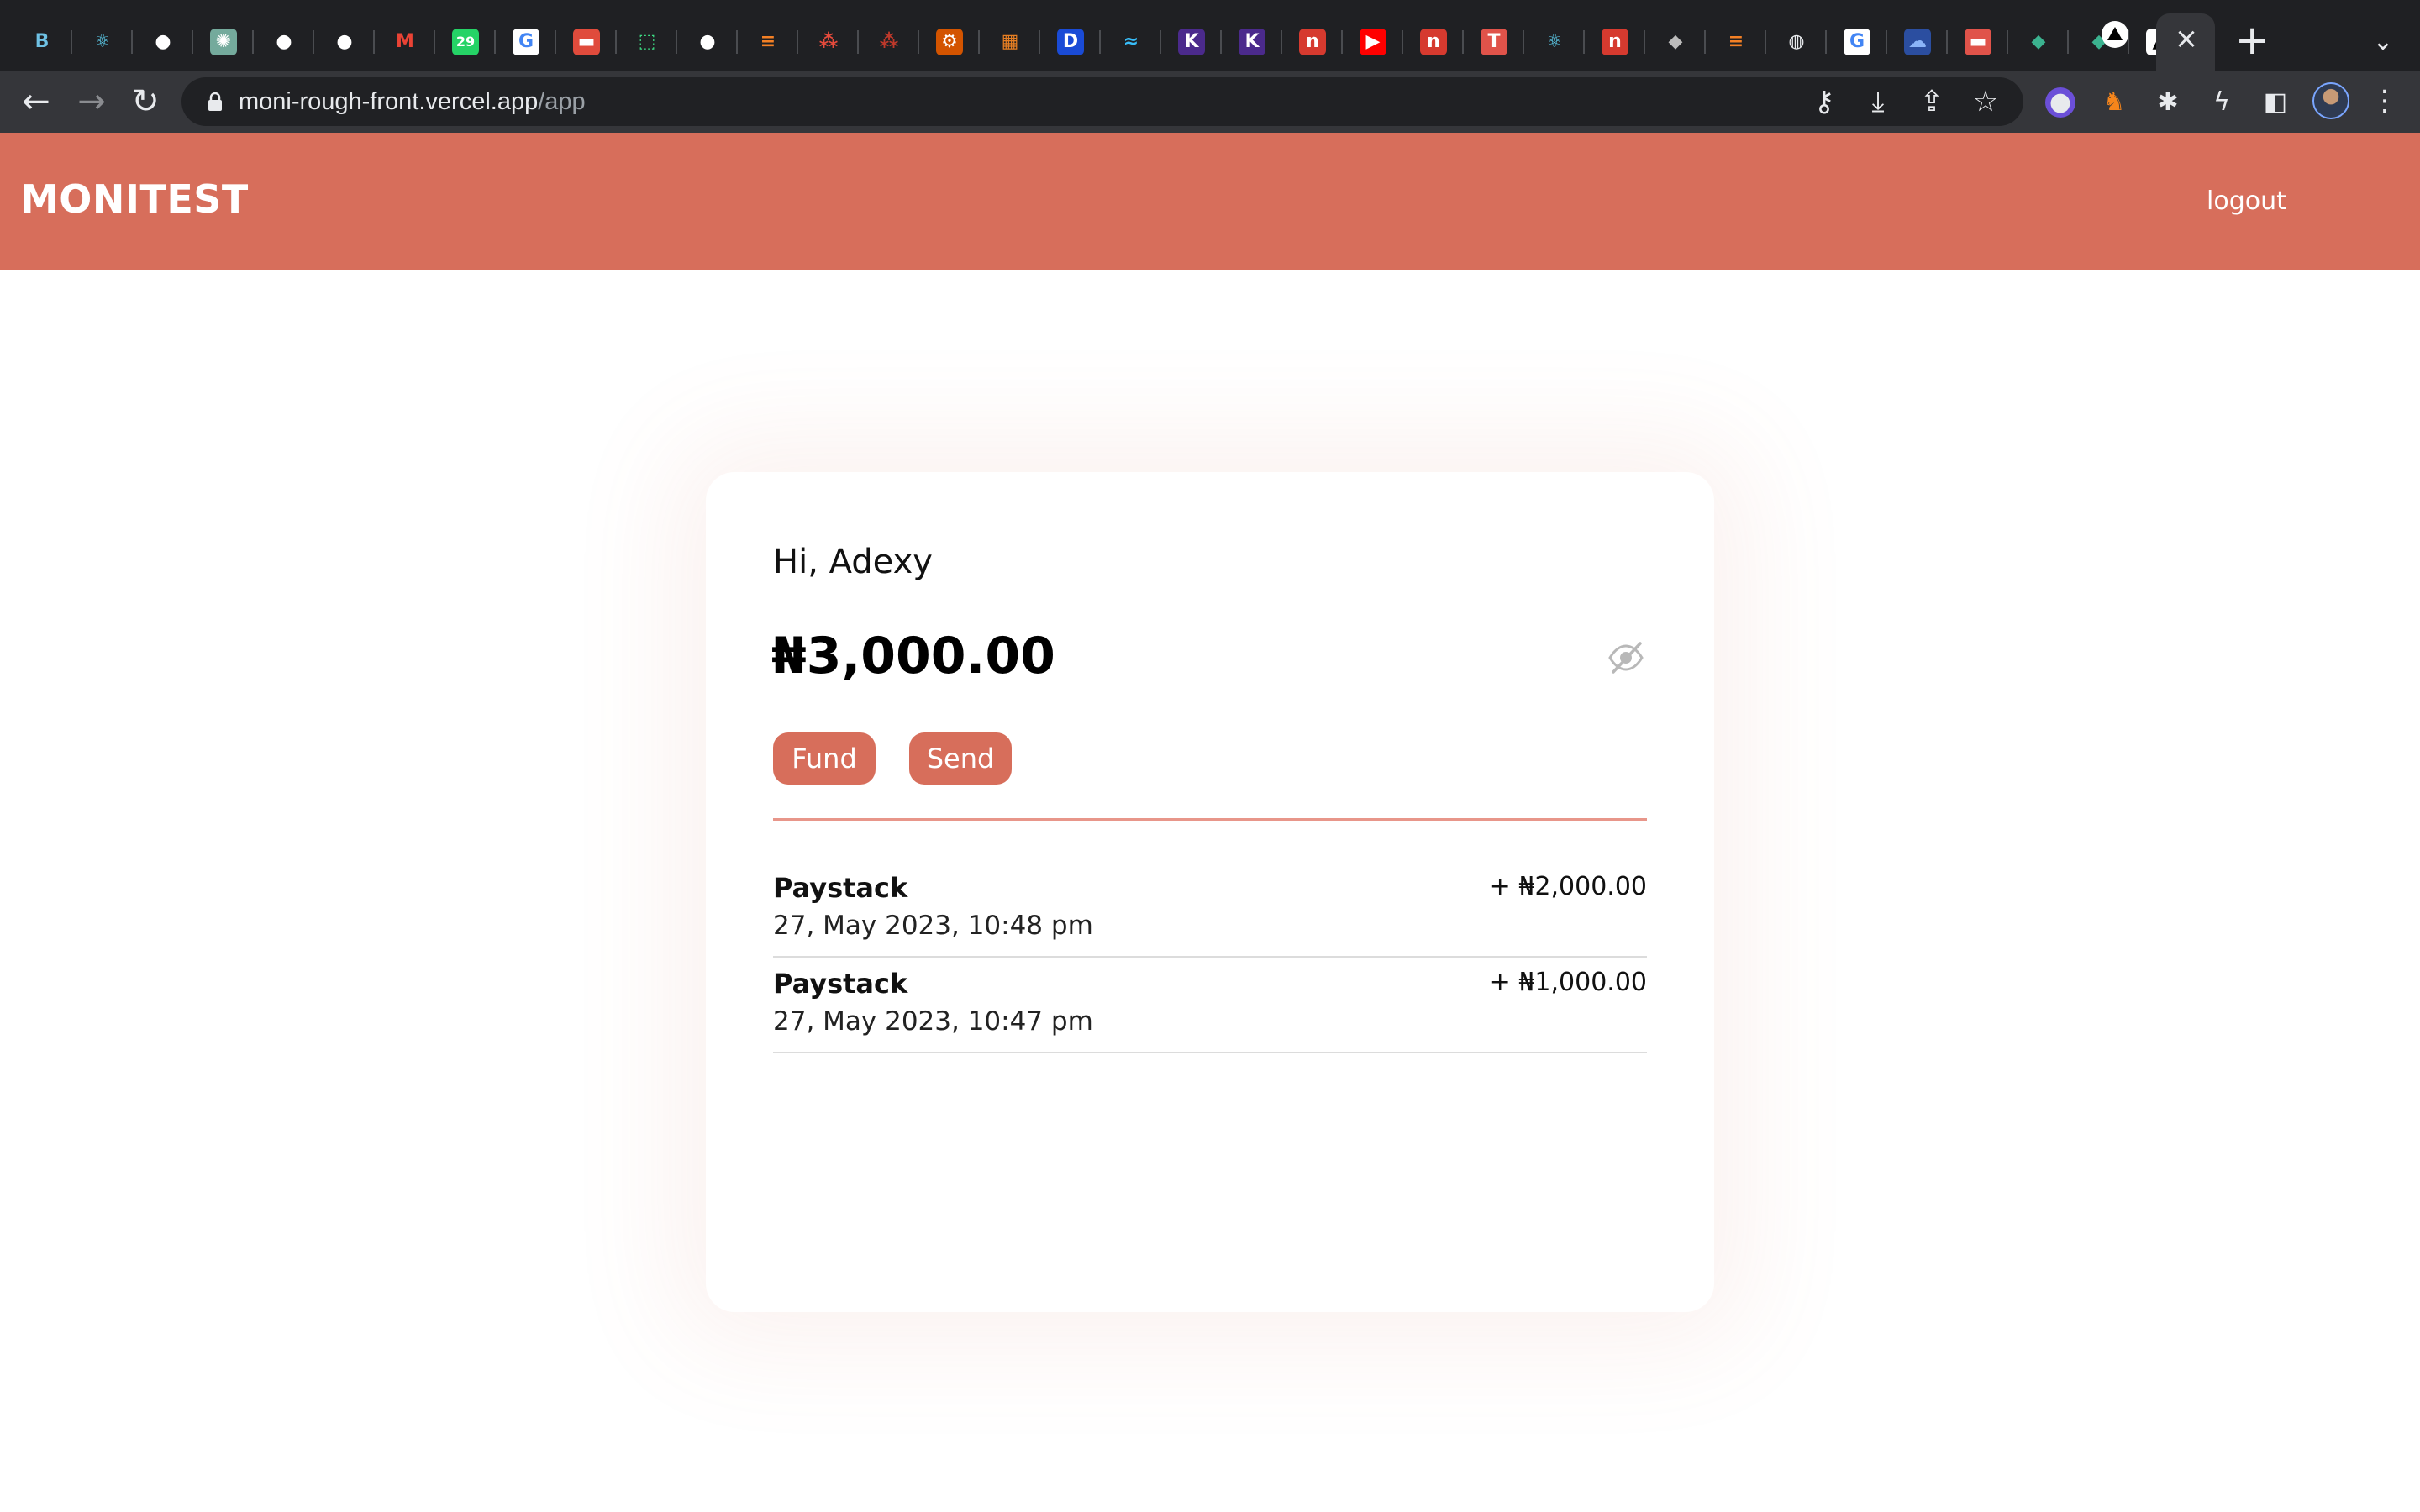 This screenshot has height=1512, width=2420. I want to click on metamask-icon: ♞, so click(2114, 102).